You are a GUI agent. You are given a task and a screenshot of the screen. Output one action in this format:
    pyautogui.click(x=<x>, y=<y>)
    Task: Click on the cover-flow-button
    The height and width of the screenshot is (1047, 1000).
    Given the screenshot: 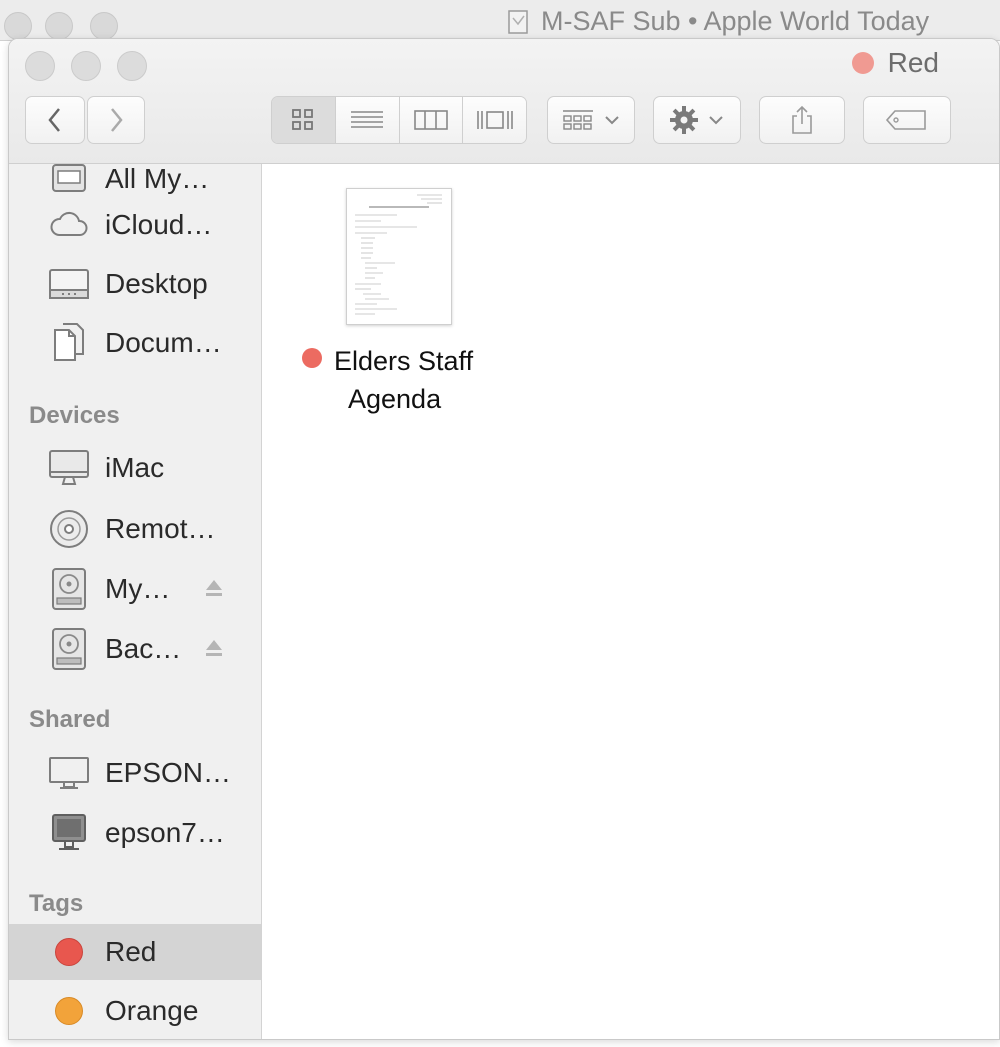 What is the action you would take?
    pyautogui.click(x=494, y=120)
    